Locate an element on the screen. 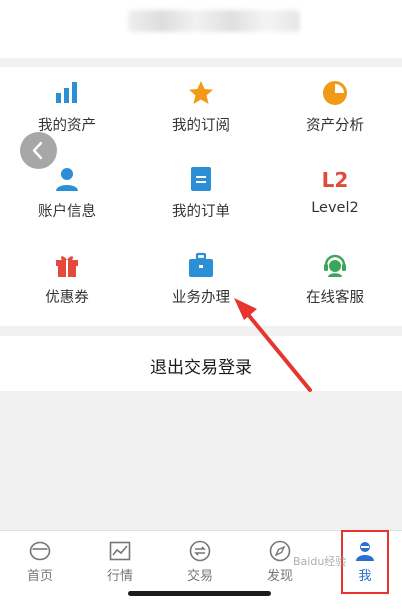 The width and height of the screenshot is (402, 610). grid-item-my-orders: 我的订单 is located at coordinates (201, 196).